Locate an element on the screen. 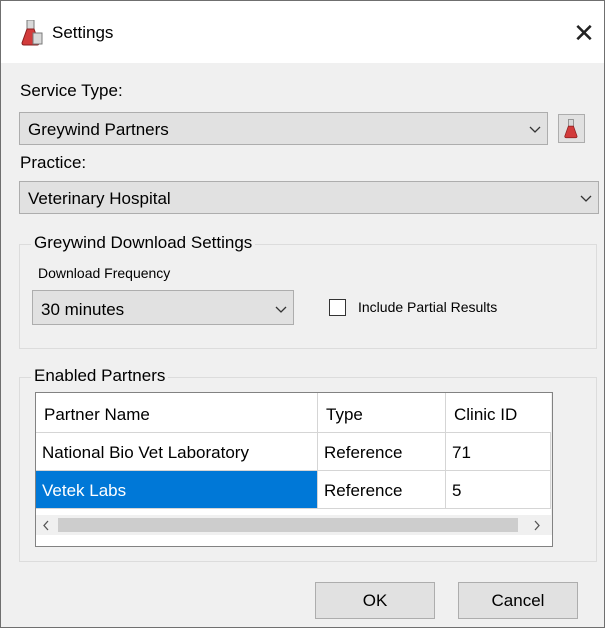 Image resolution: width=605 pixels, height=628 pixels. chevron-right-icon is located at coordinates (537, 525).